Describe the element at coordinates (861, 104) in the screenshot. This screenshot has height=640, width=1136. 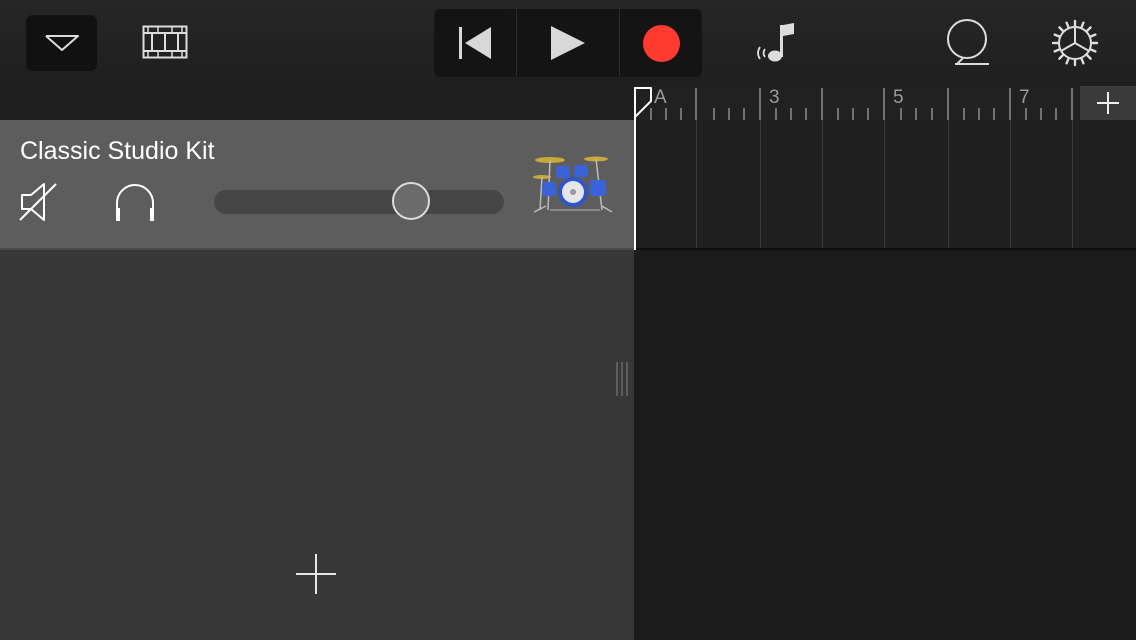
I see `ruler-ticks` at that location.